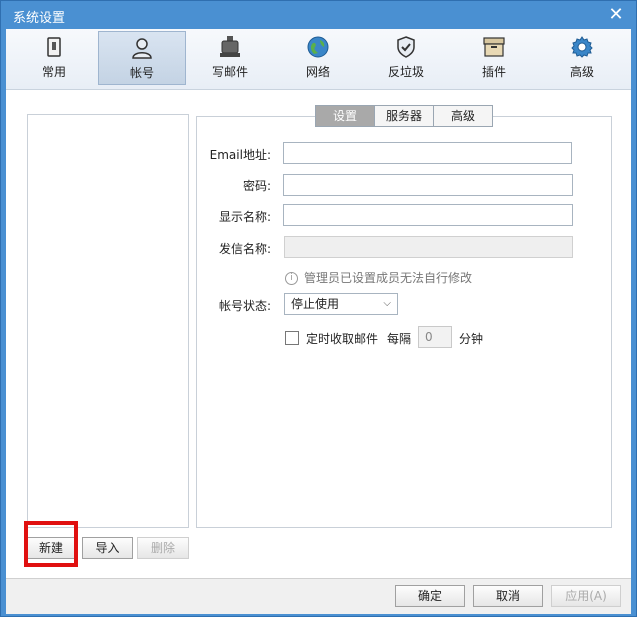 The height and width of the screenshot is (617, 637). I want to click on timed-fetch-checkbox, so click(292, 338).